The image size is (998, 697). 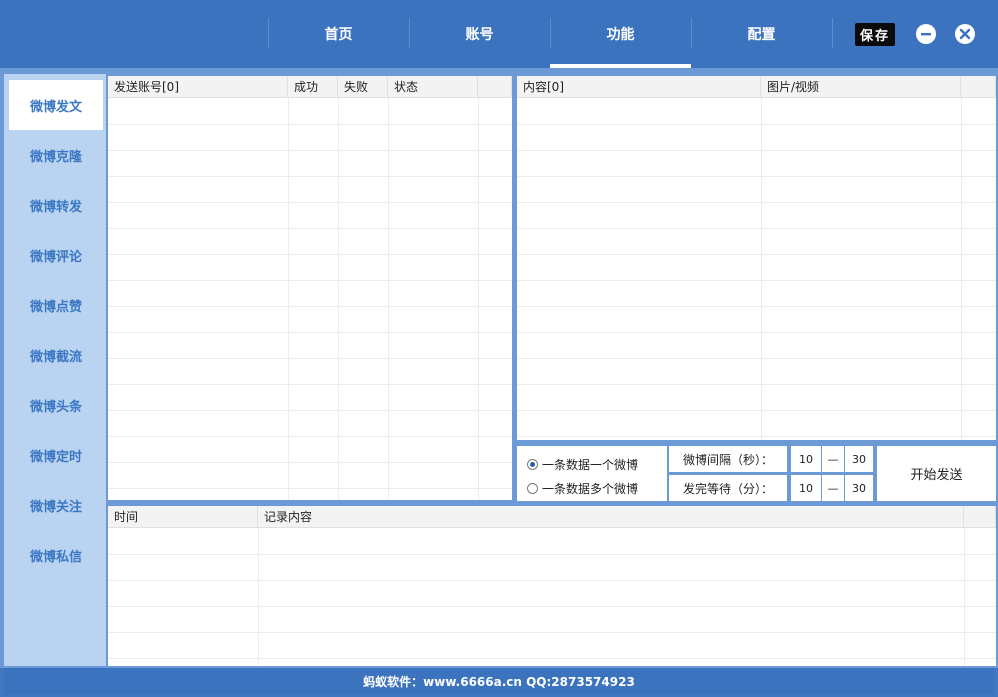 I want to click on tab-function-label: 功能, so click(x=620, y=35).